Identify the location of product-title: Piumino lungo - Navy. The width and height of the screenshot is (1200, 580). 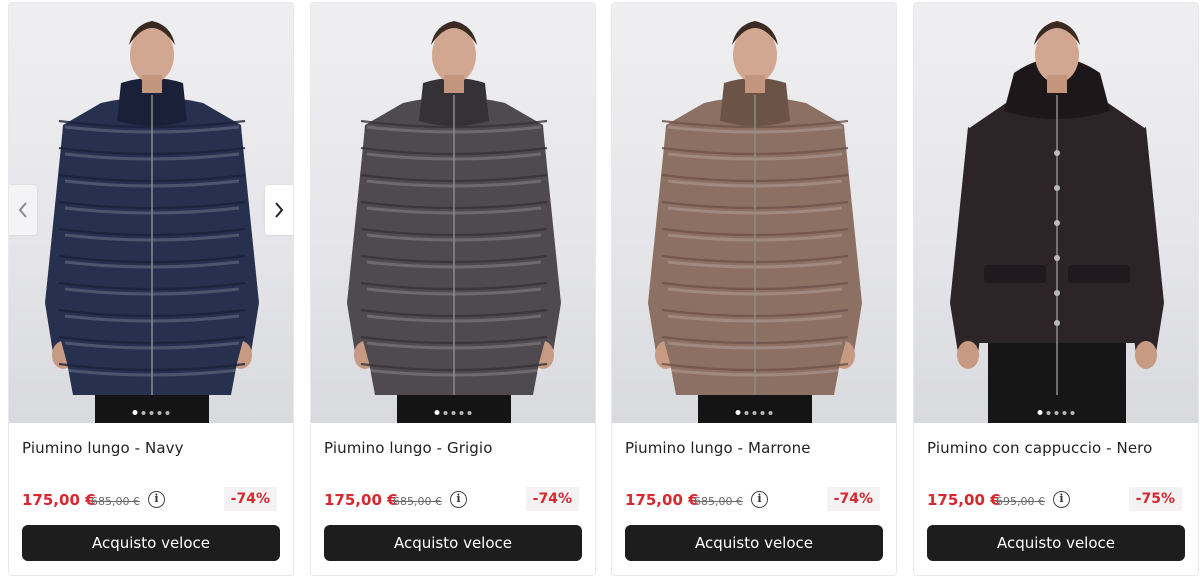
(103, 448).